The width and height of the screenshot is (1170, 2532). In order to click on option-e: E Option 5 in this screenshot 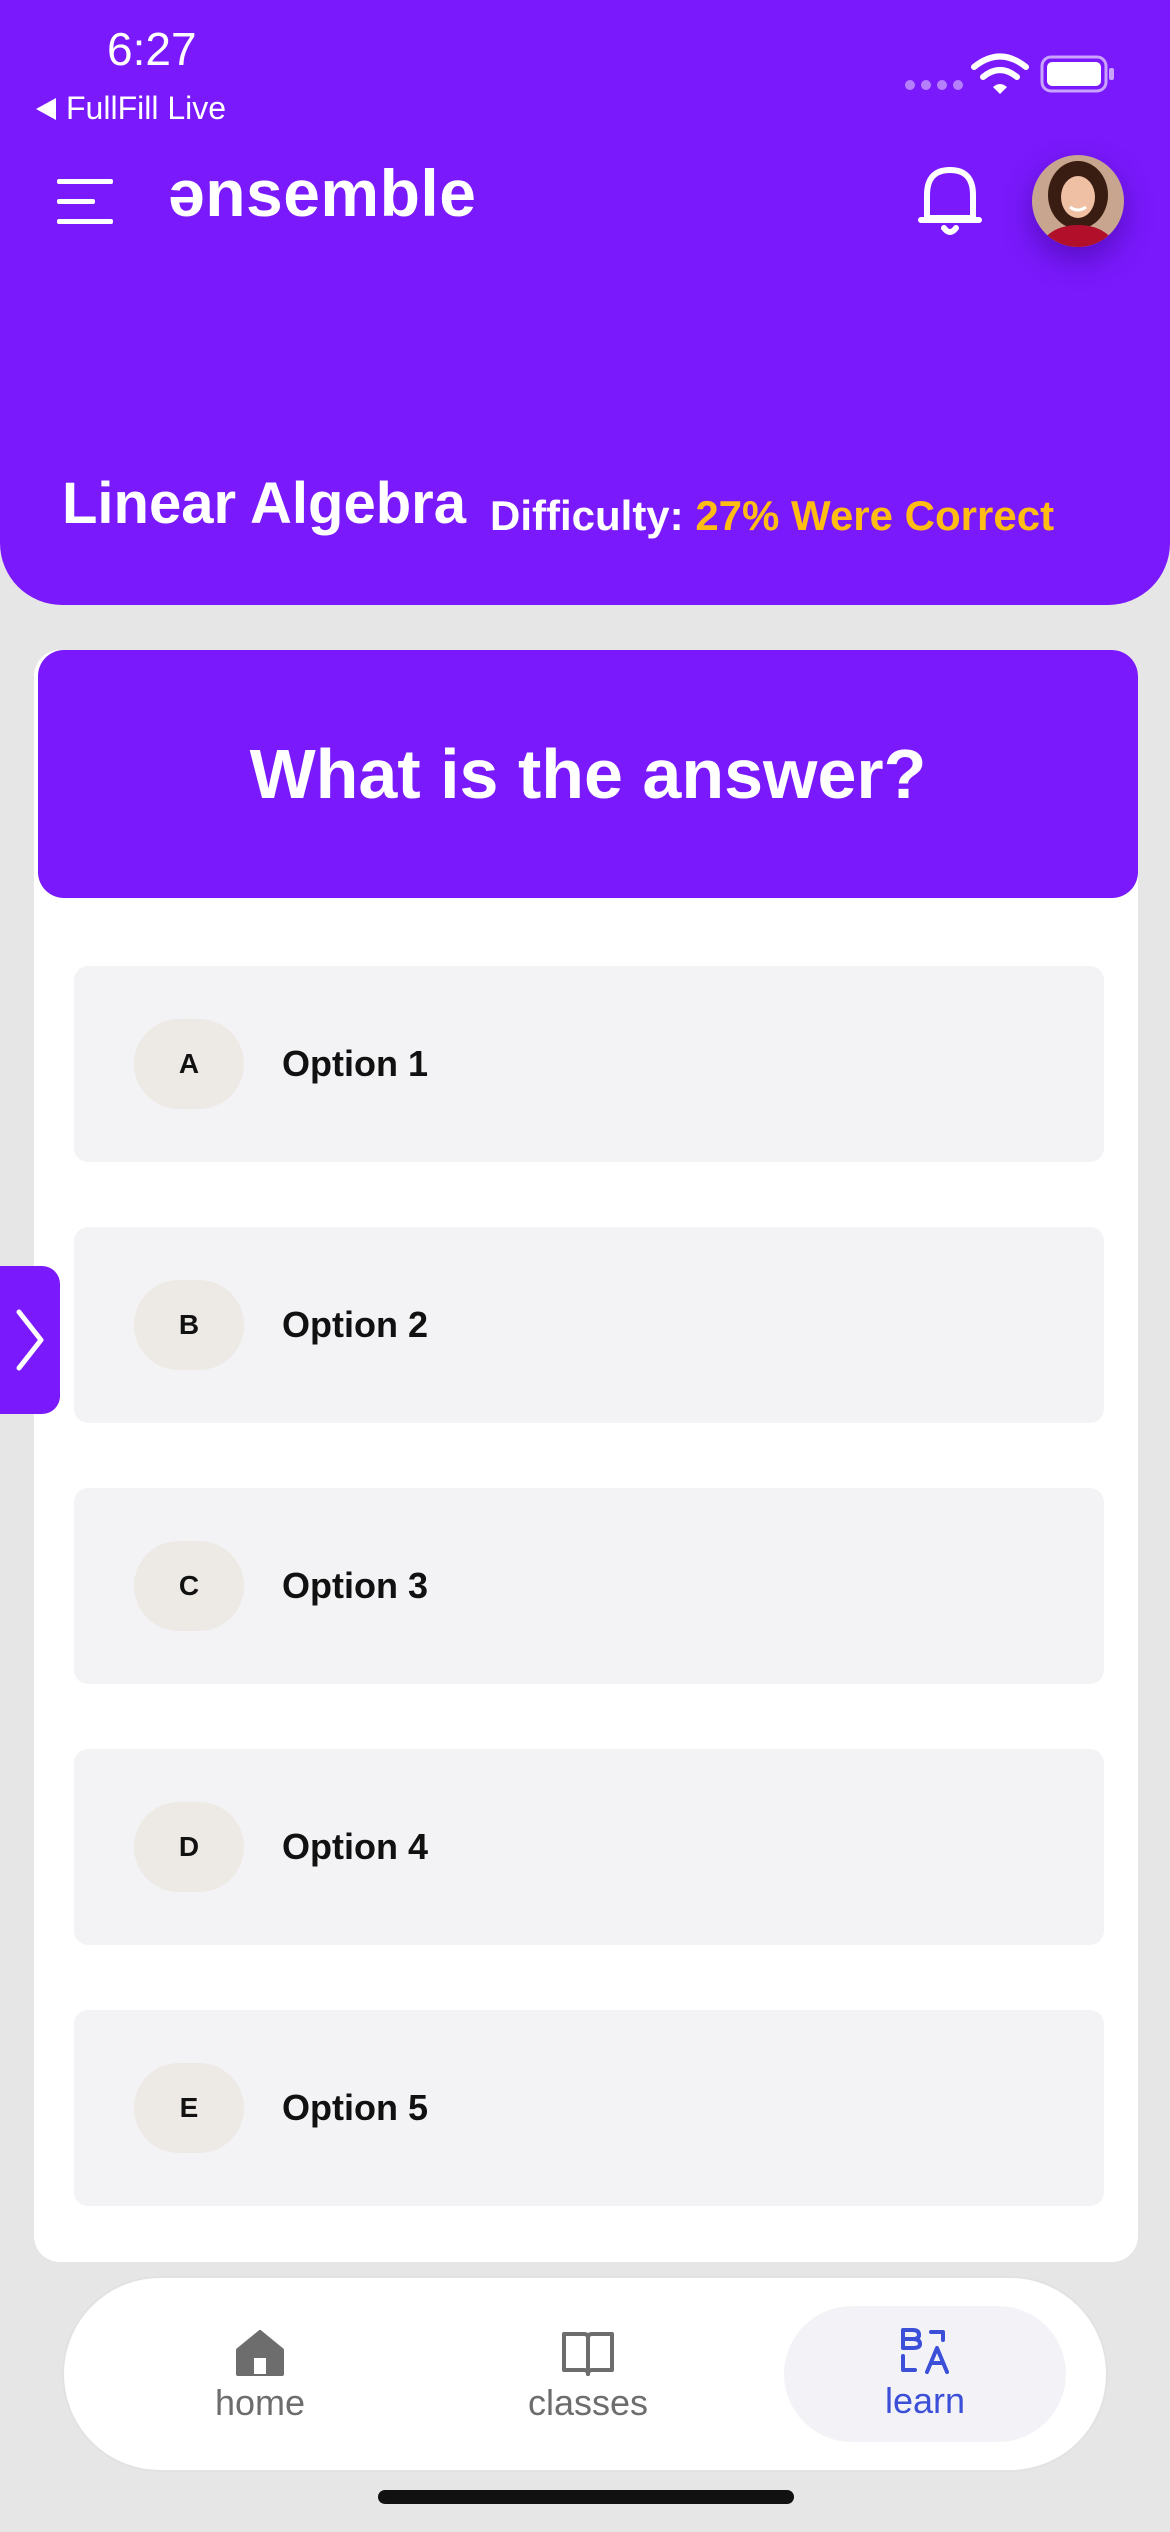, I will do `click(589, 2108)`.